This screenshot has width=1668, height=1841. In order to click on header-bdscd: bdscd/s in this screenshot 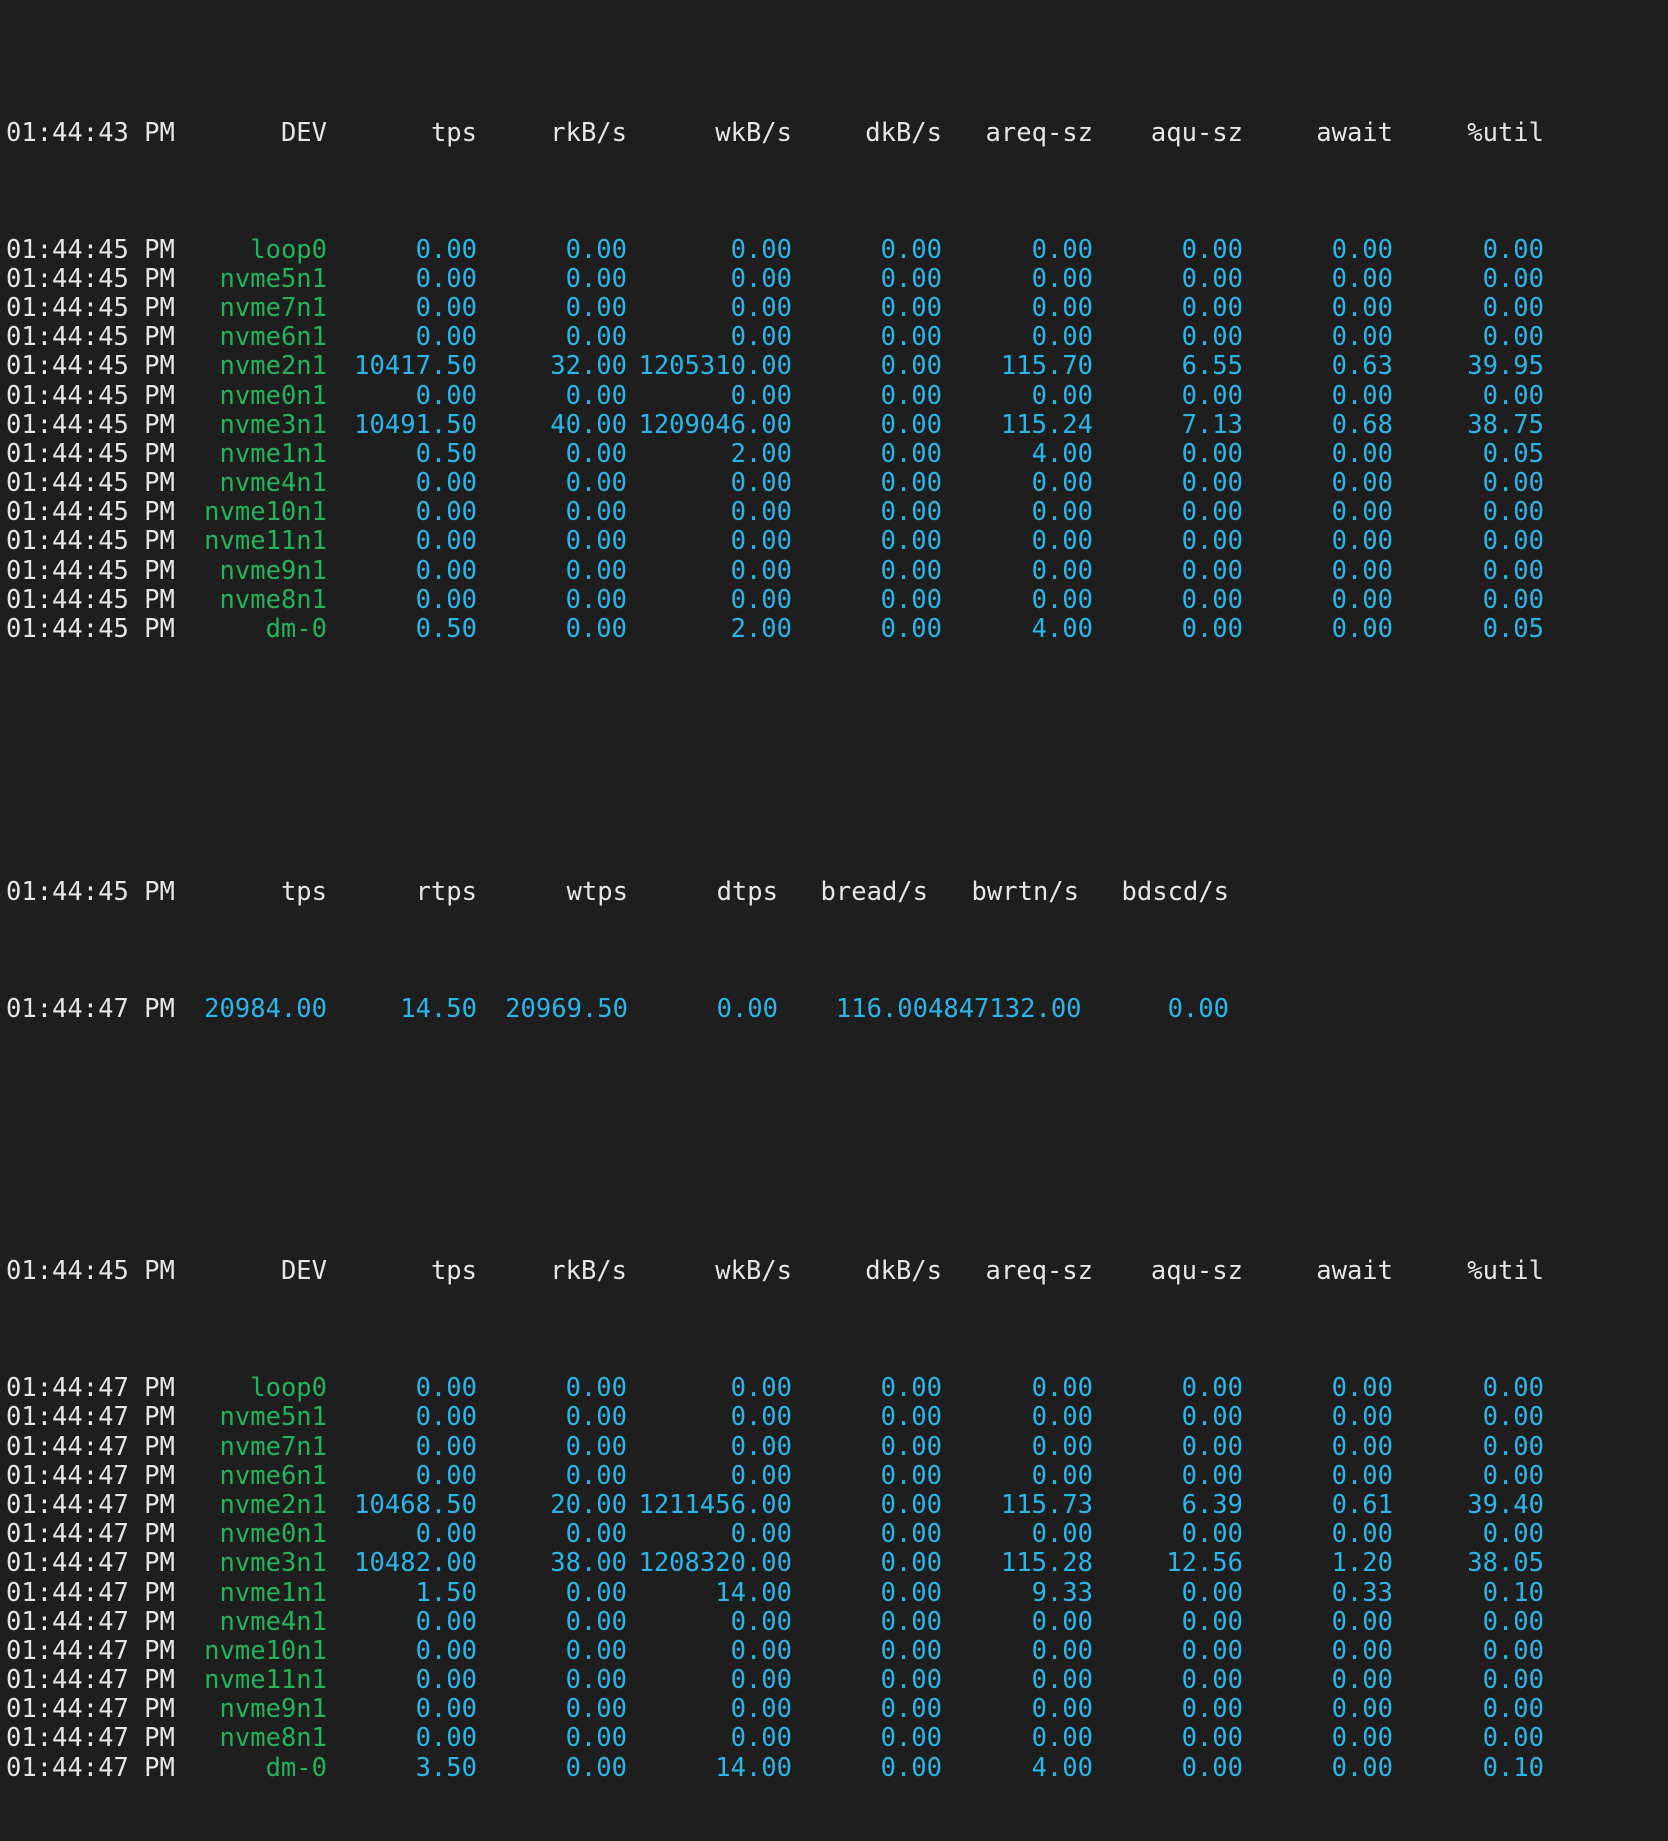, I will do `click(1175, 891)`.